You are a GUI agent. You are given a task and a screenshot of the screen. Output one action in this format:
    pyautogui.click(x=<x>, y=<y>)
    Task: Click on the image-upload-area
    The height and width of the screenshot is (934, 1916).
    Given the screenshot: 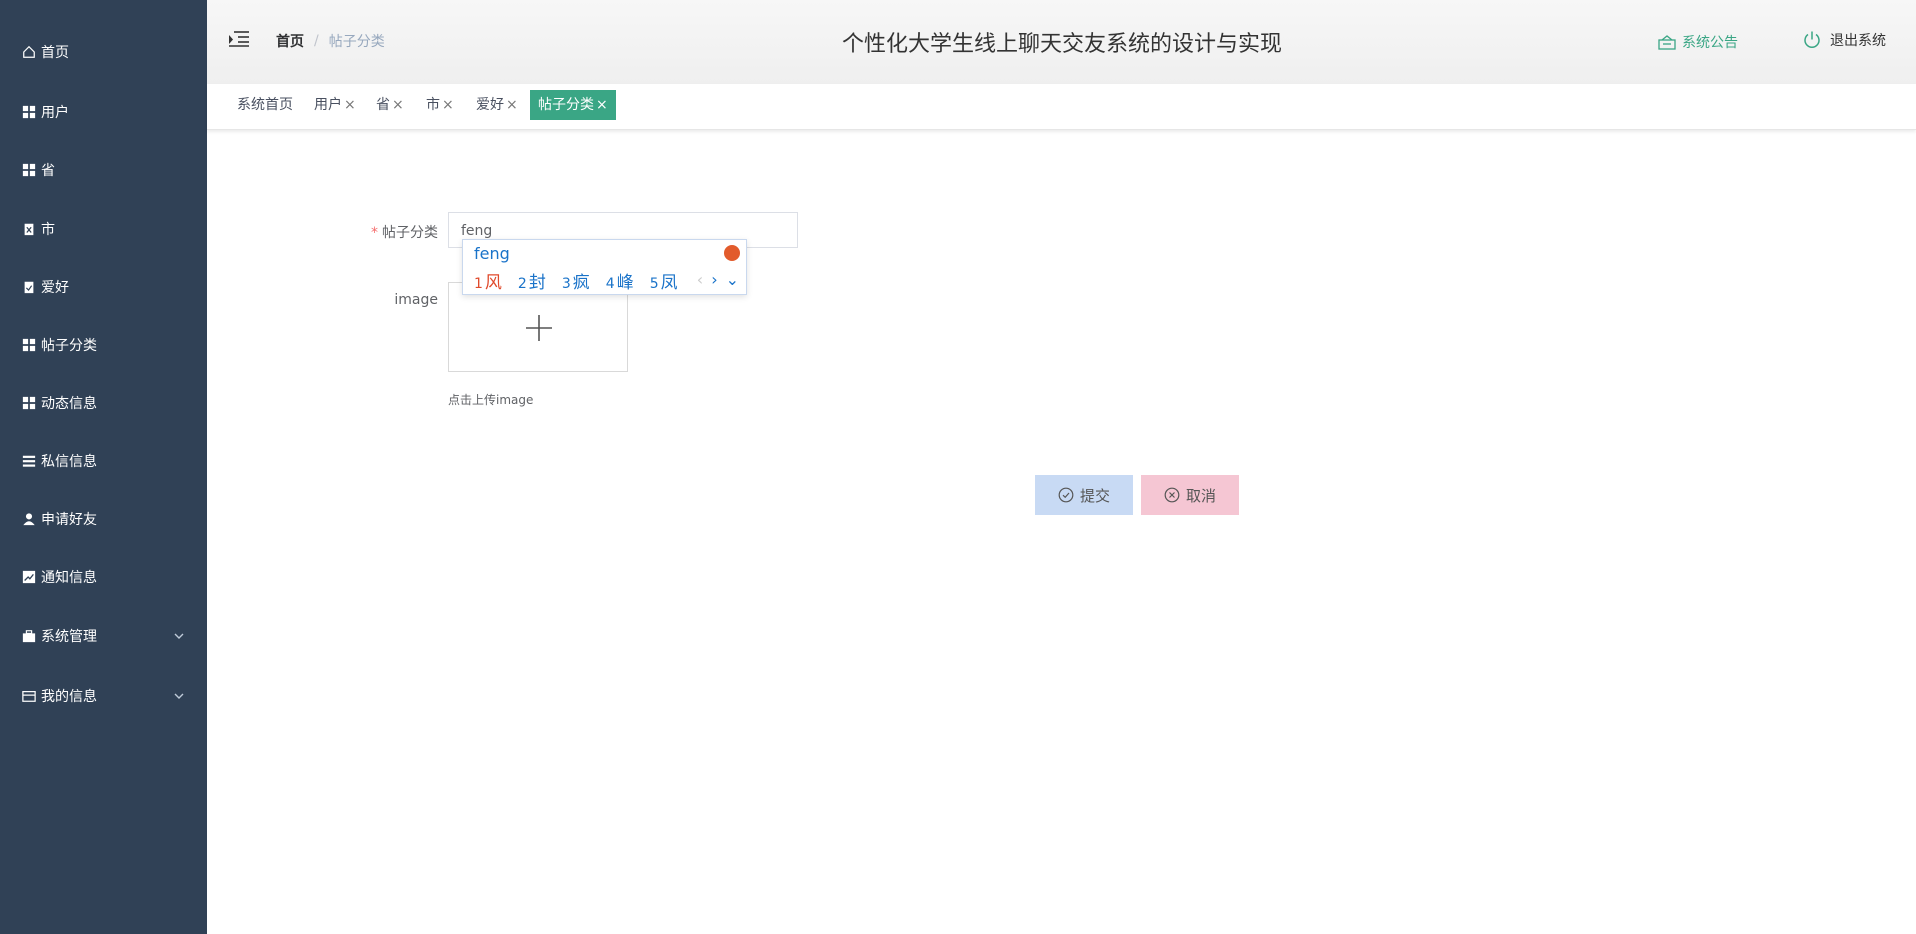 What is the action you would take?
    pyautogui.click(x=538, y=327)
    